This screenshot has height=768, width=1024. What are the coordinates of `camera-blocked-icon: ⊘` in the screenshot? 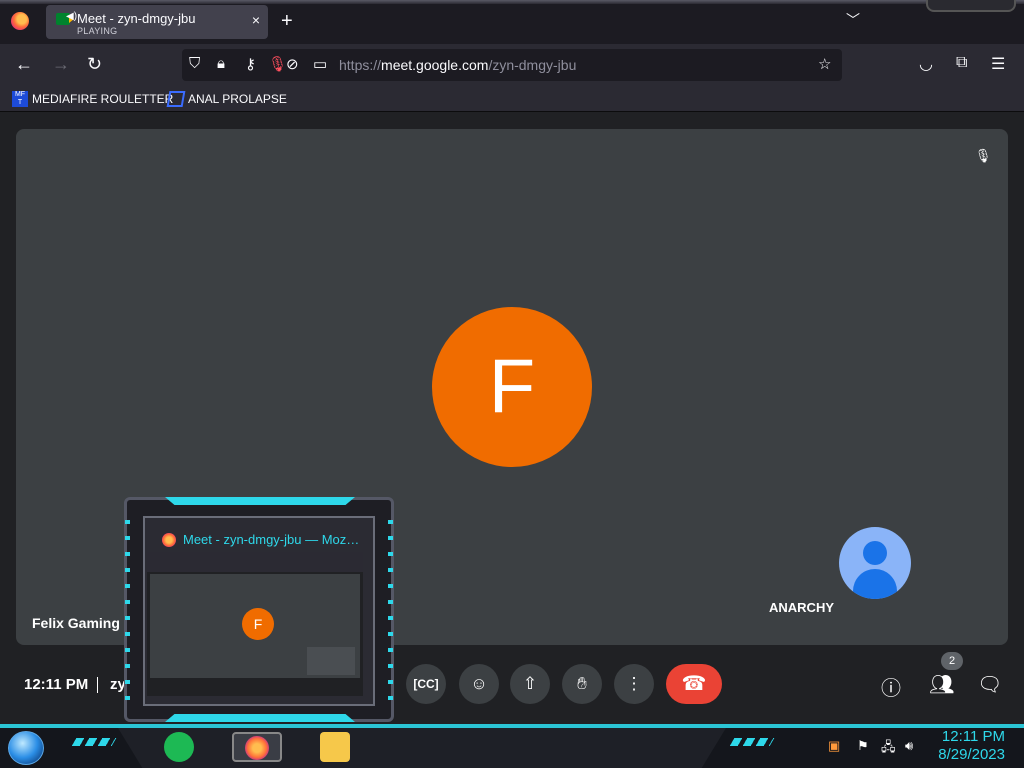 It's located at (292, 64).